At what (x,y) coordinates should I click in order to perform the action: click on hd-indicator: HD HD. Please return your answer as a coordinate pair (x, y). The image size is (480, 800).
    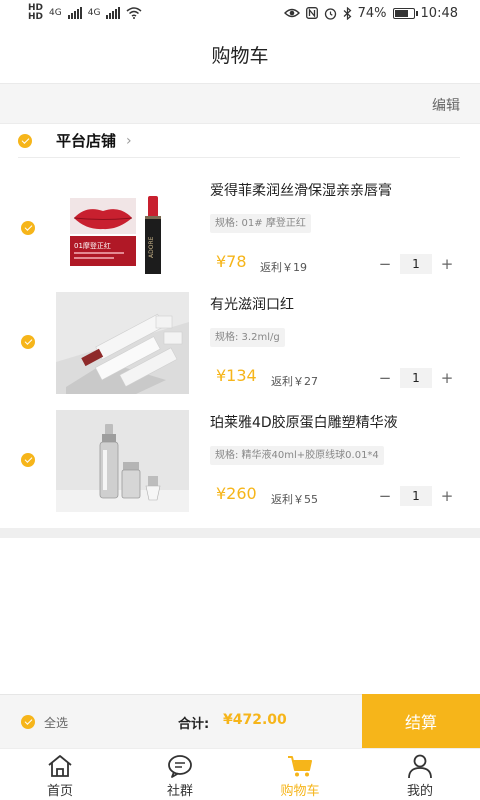
    Looking at the image, I should click on (35, 13).